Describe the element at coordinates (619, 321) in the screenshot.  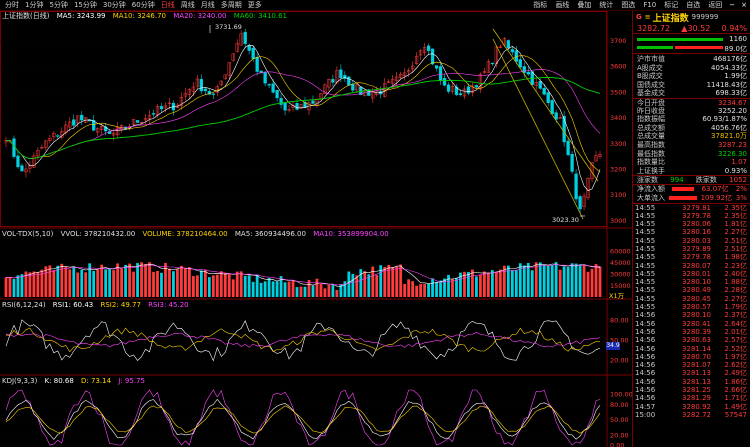
I see `rsi-tick: 80.00` at that location.